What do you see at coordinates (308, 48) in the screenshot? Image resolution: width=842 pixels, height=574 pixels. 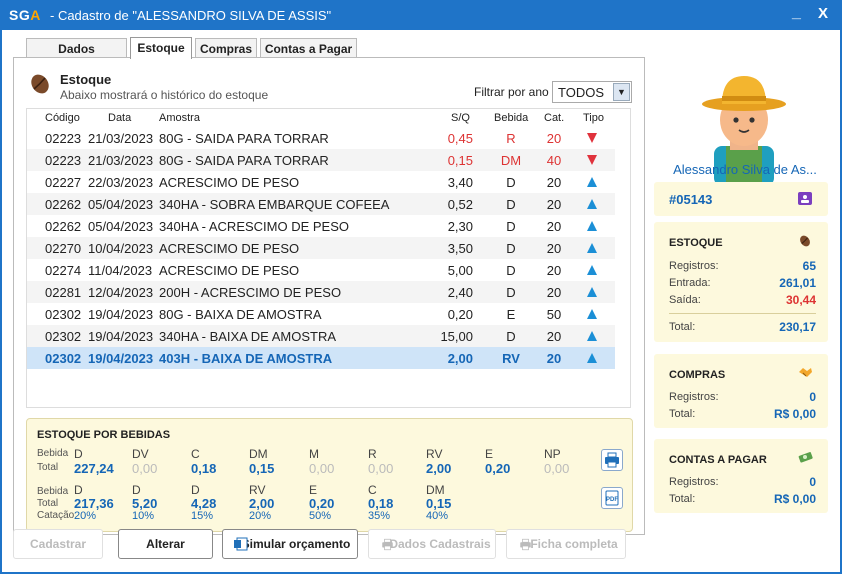 I see `tab-contas-a-pagar: Contas a Pagar` at bounding box center [308, 48].